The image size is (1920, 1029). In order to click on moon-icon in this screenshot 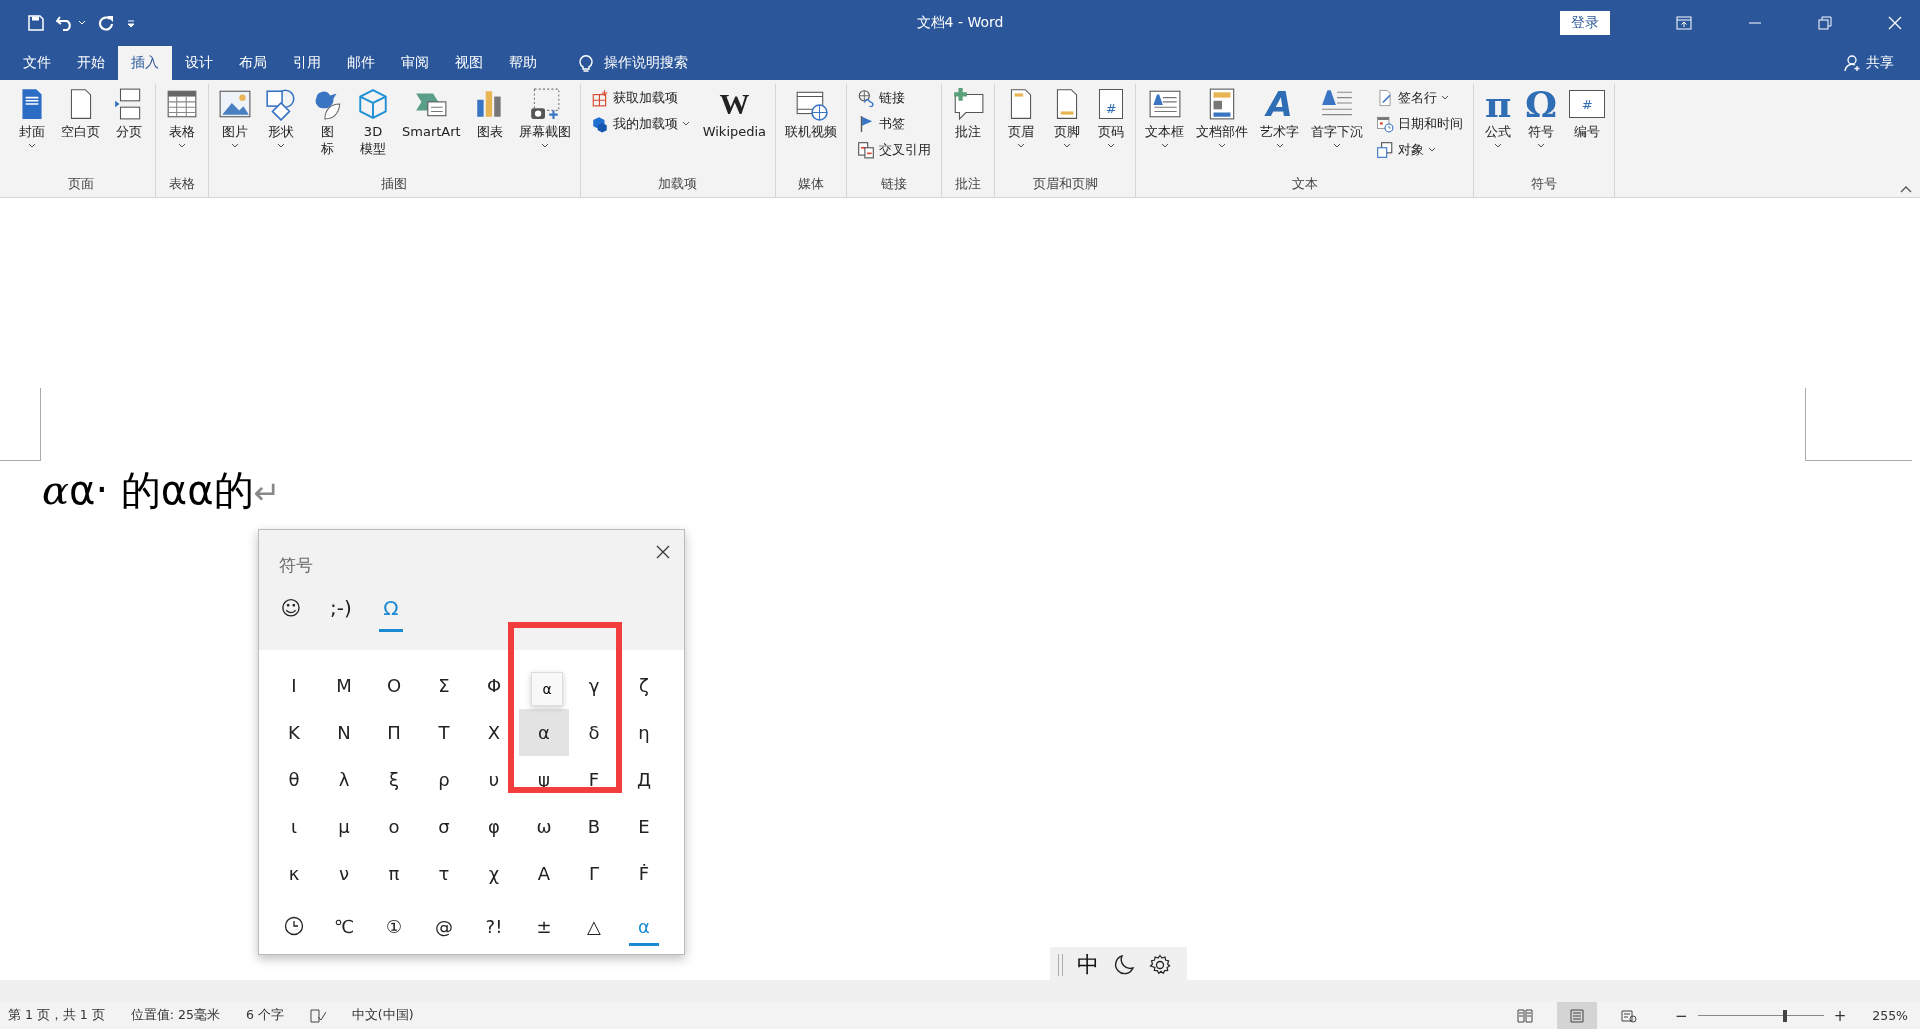, I will do `click(1124, 965)`.